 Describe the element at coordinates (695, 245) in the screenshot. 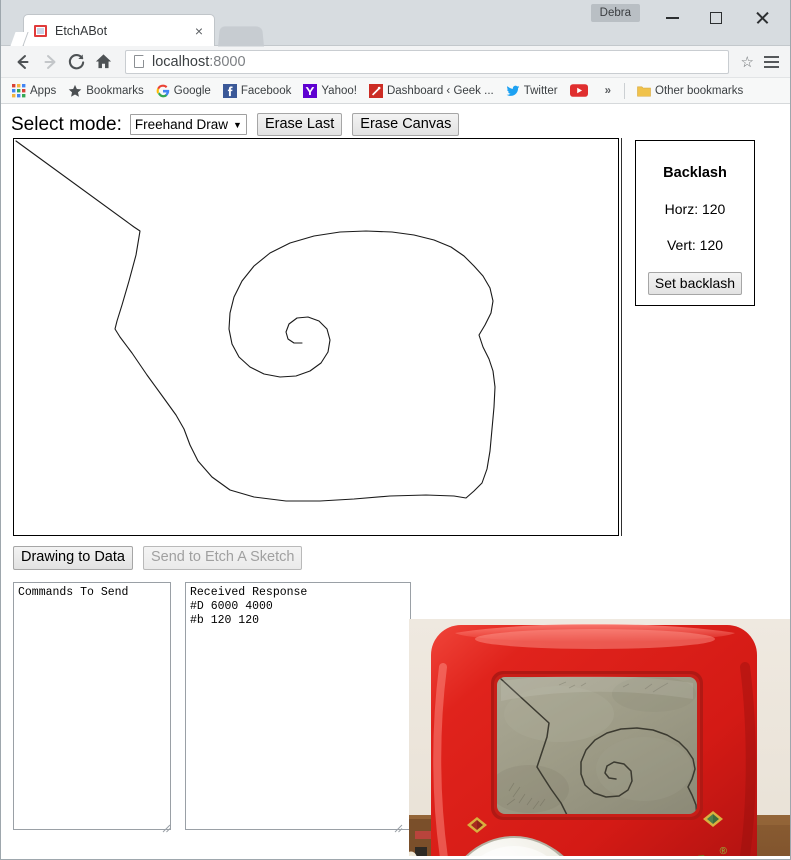

I see `backlash-vert-value: Vert: 120` at that location.